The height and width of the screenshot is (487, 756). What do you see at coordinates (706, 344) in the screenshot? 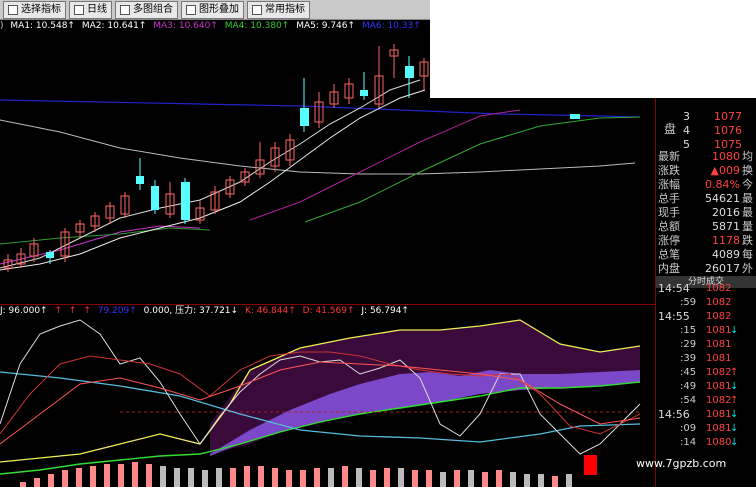
I see `tick-row: :29 1081` at bounding box center [706, 344].